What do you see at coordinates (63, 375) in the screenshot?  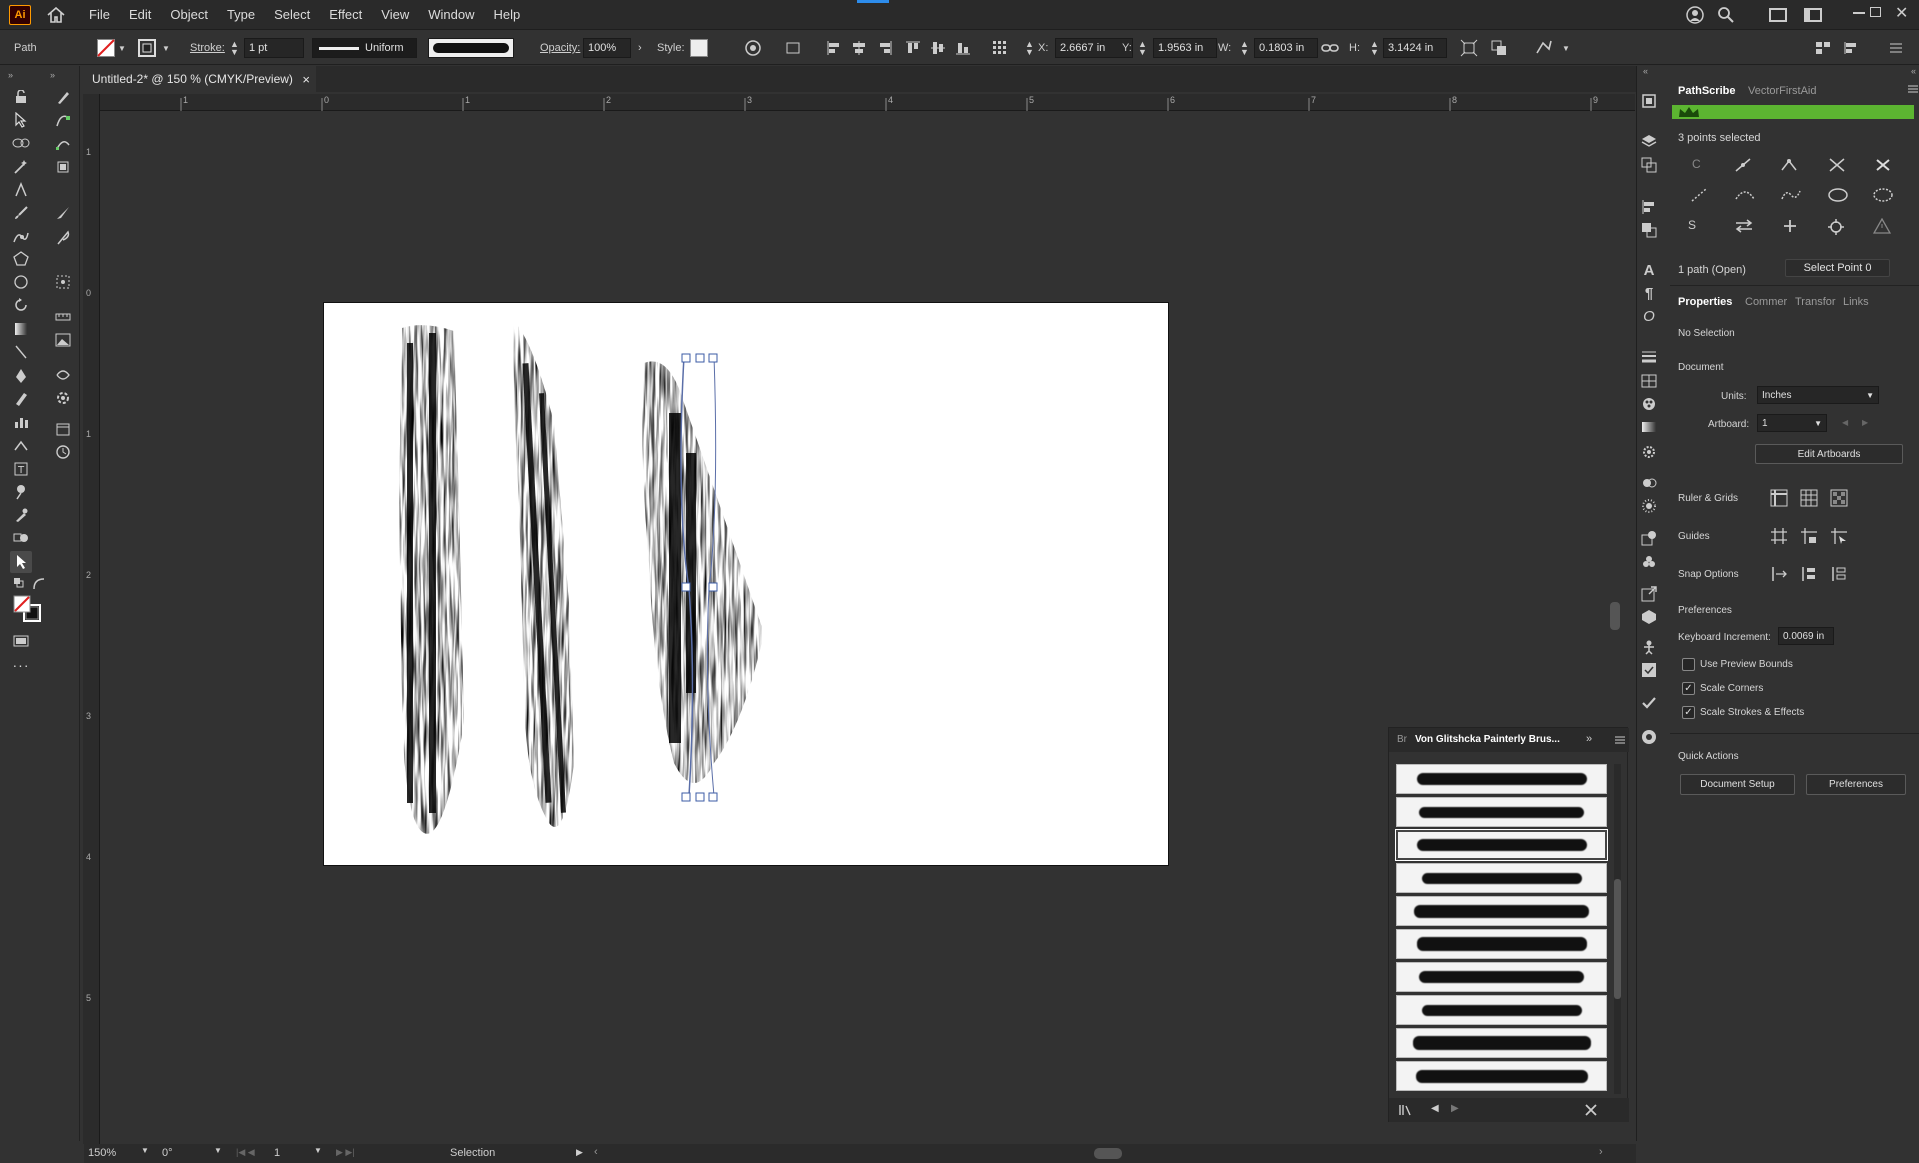 I see `warp-tool-icon` at bounding box center [63, 375].